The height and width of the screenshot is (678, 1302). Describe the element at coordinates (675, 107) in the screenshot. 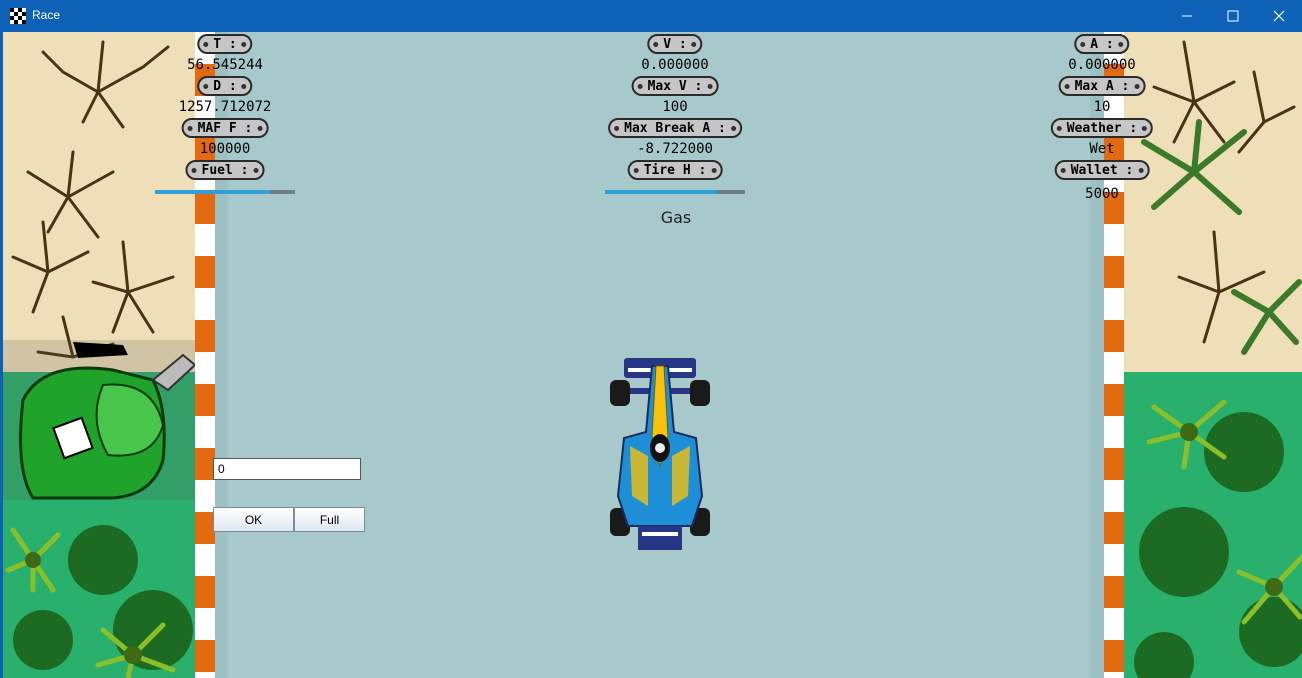

I see `hud-max-velocity-value: 100` at that location.